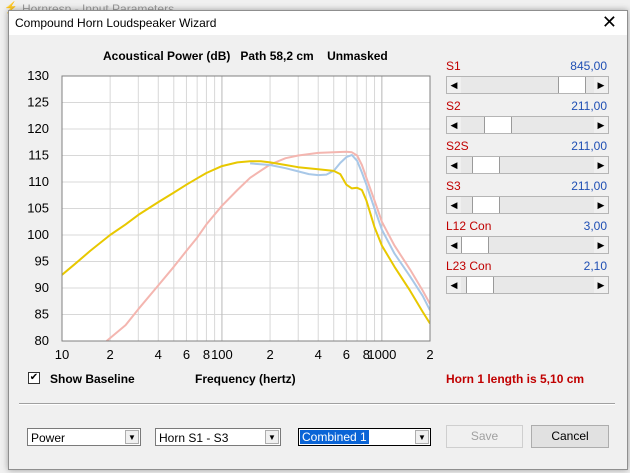 This screenshot has width=630, height=473. Describe the element at coordinates (206, 354) in the screenshot. I see `x-tick-label: 8` at that location.